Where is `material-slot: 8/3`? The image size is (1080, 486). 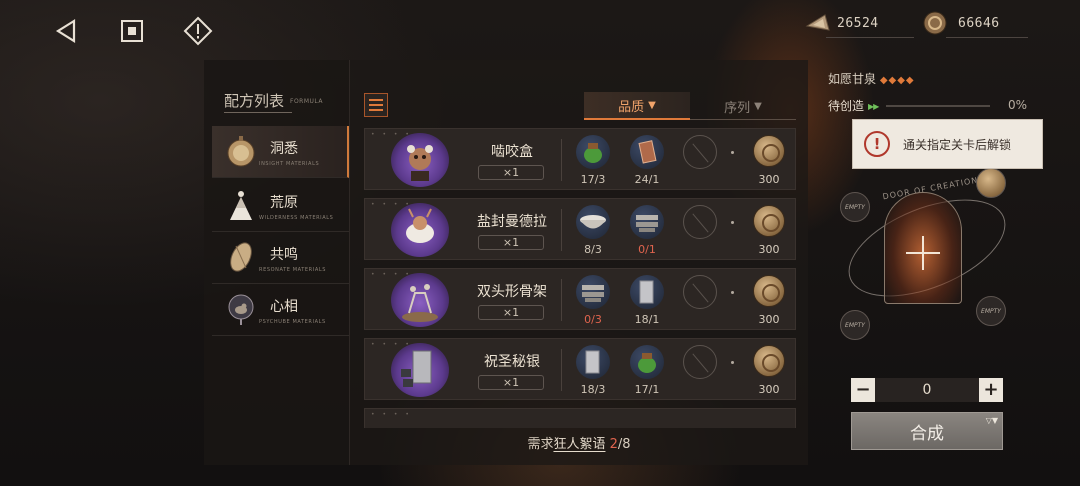 material-slot: 8/3 is located at coordinates (593, 231).